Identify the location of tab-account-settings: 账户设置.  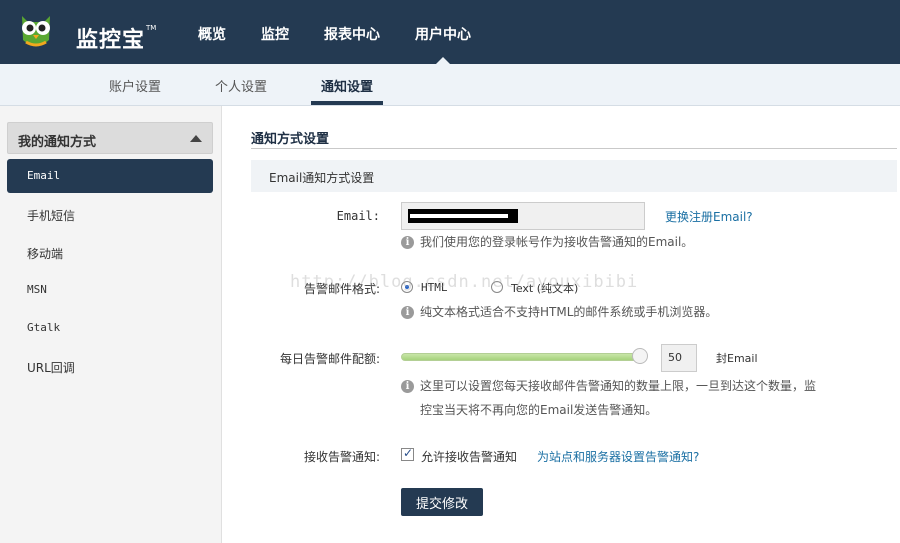
(135, 85).